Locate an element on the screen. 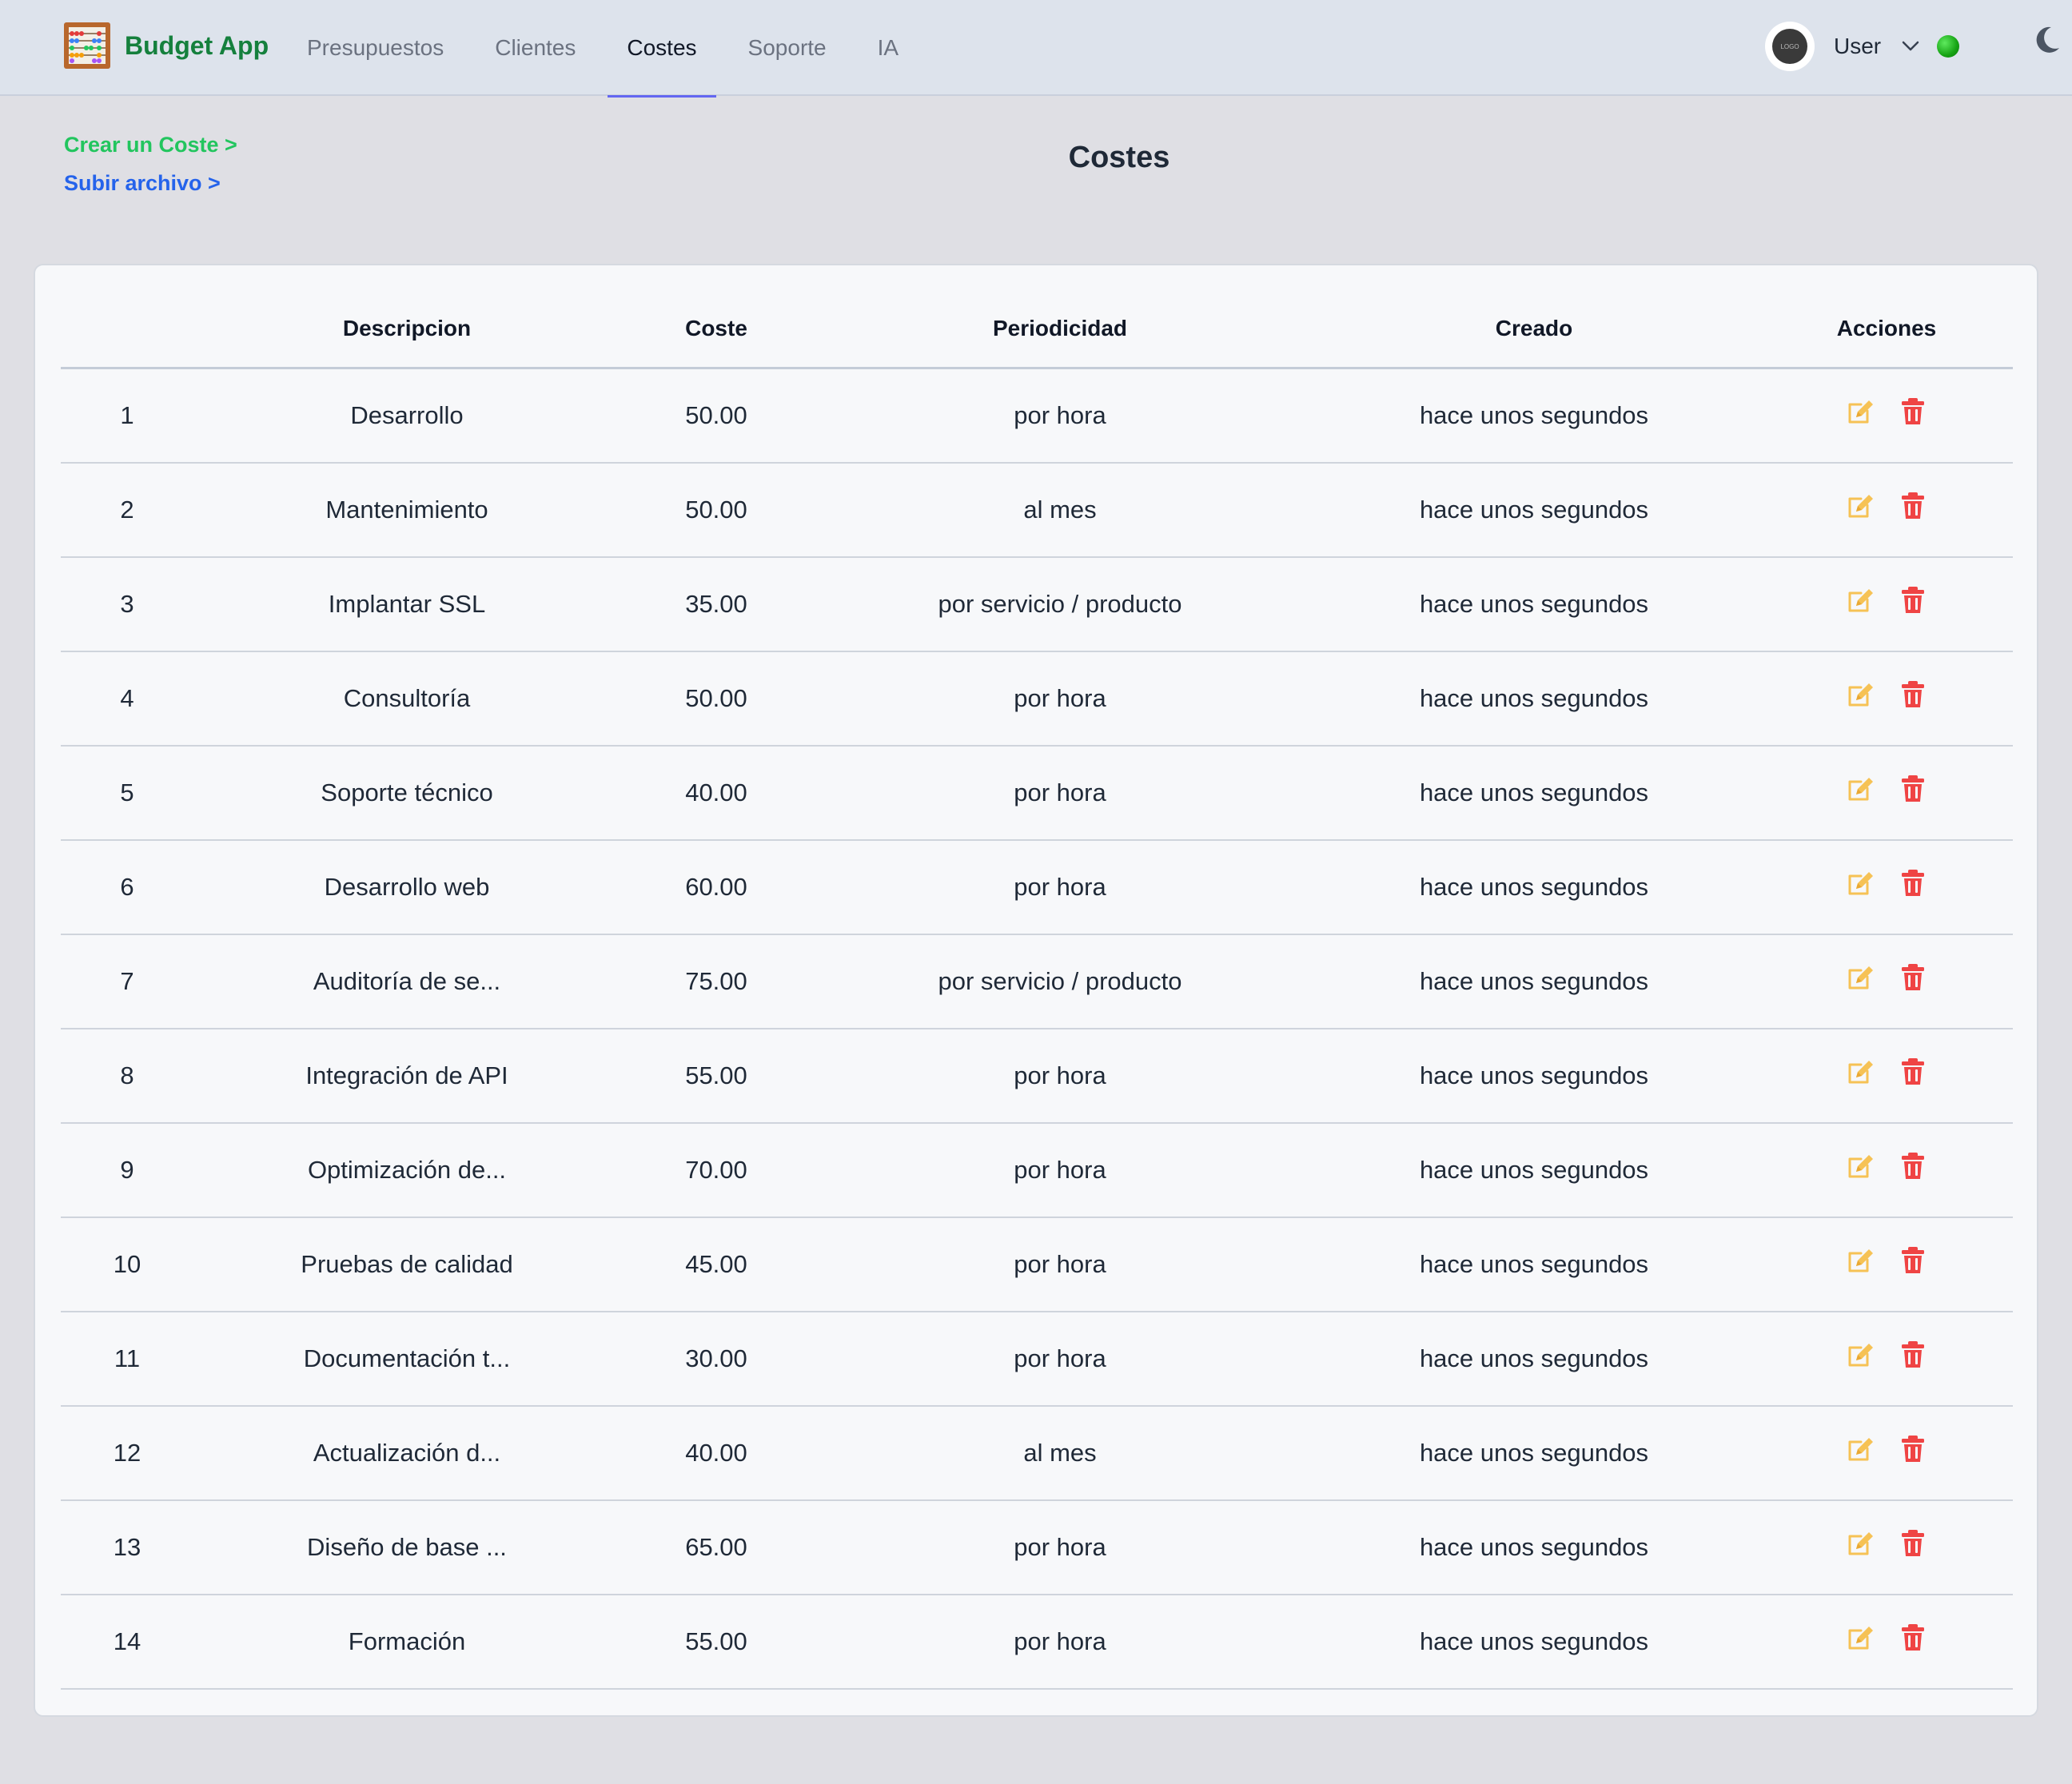  row-cost: 65.00 is located at coordinates (716, 1547).